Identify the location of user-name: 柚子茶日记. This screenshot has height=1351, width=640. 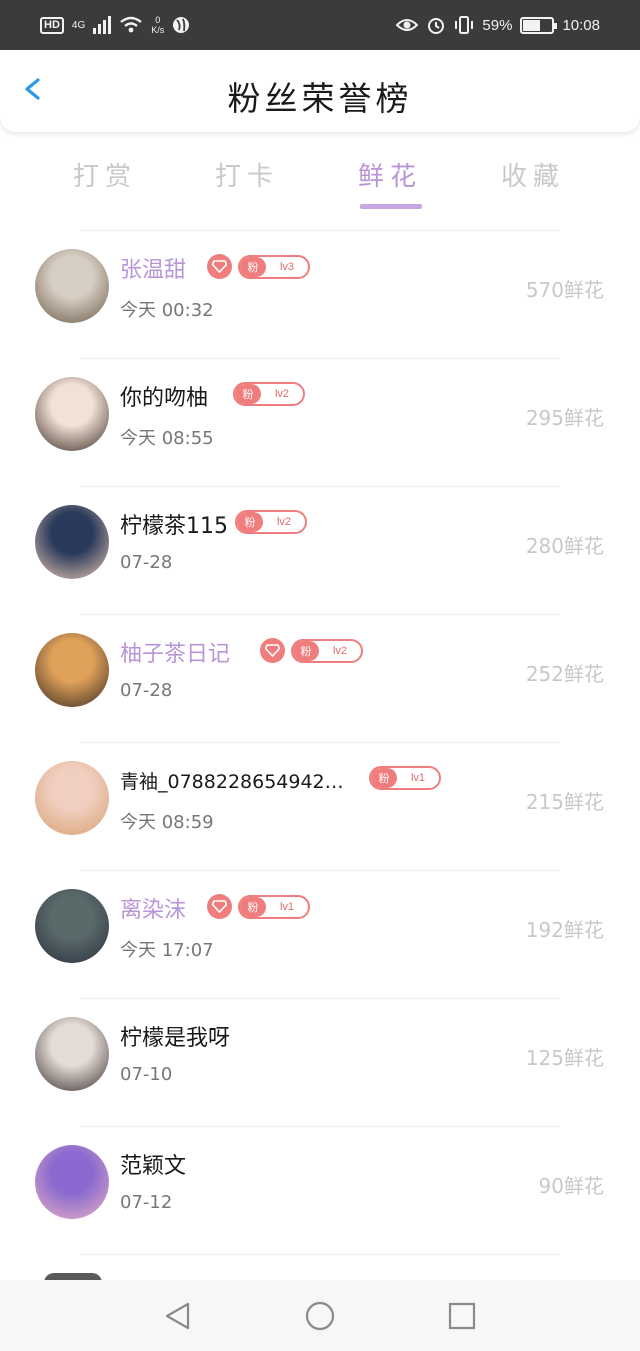
(175, 654).